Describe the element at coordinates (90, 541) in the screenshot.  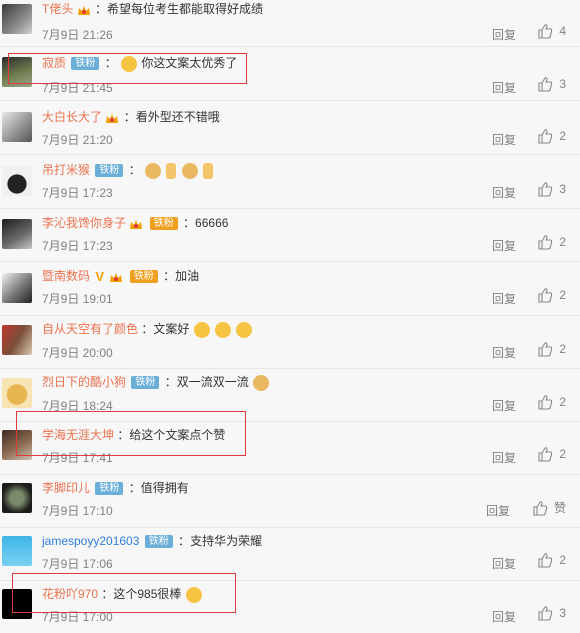
I see `username: jamespoyy201603` at that location.